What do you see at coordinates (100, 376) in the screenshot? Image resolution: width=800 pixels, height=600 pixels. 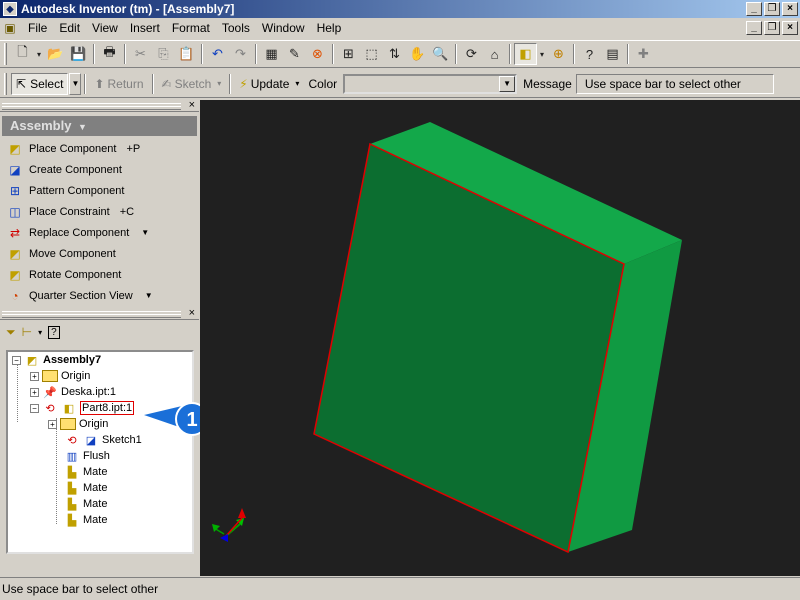 I see `tree-item-origin: + Origin` at bounding box center [100, 376].